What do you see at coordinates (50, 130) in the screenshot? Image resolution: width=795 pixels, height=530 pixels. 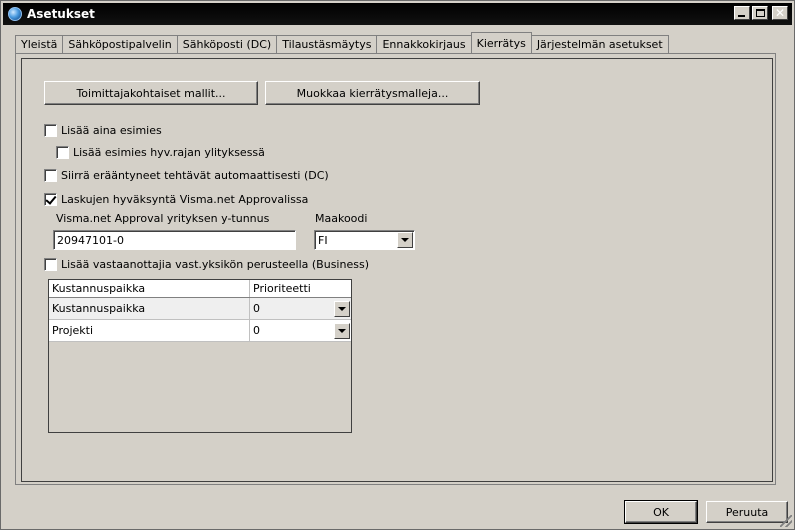 I see `always-add-supervisor-checkbox` at bounding box center [50, 130].